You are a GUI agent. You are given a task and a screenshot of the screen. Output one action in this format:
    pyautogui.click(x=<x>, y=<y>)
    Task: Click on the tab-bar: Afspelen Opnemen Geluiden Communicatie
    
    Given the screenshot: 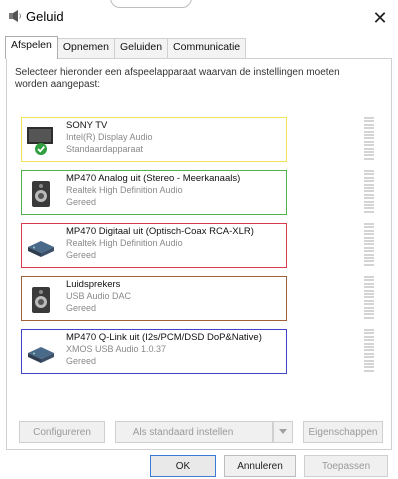 What is the action you would take?
    pyautogui.click(x=126, y=47)
    